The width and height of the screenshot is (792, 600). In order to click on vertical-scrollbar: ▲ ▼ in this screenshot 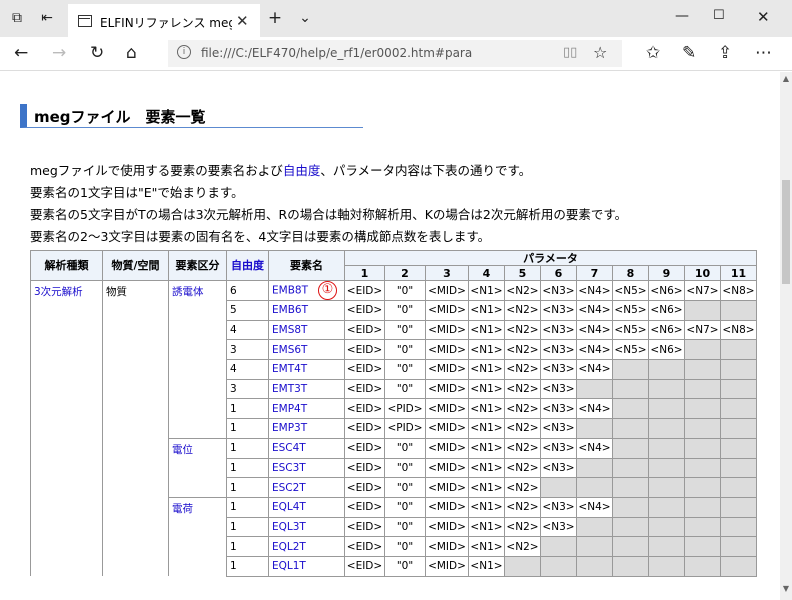, I will do `click(786, 336)`.